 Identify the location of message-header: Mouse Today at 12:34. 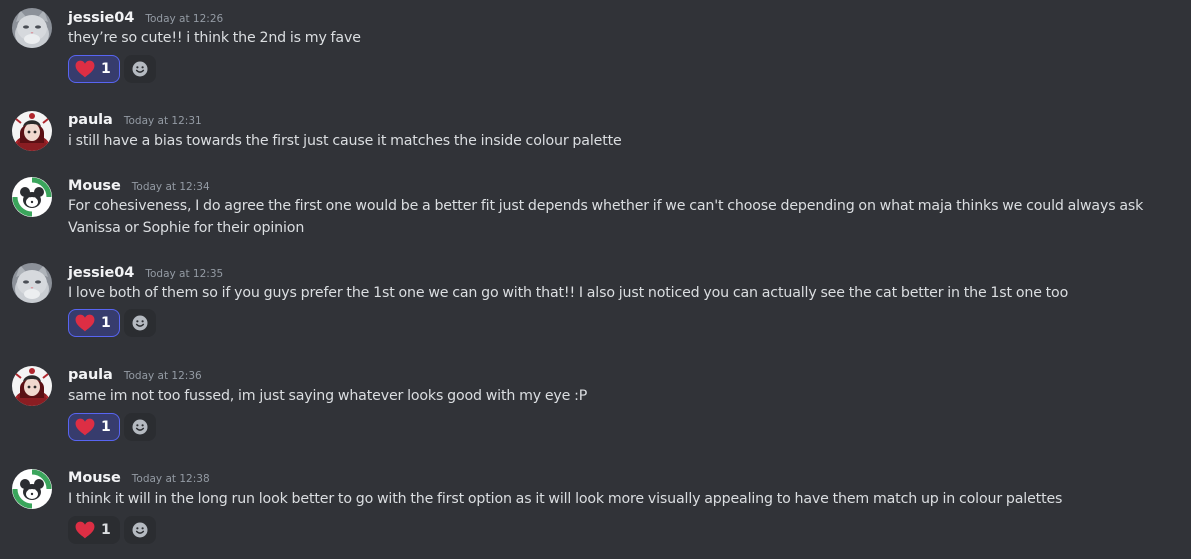
(139, 185).